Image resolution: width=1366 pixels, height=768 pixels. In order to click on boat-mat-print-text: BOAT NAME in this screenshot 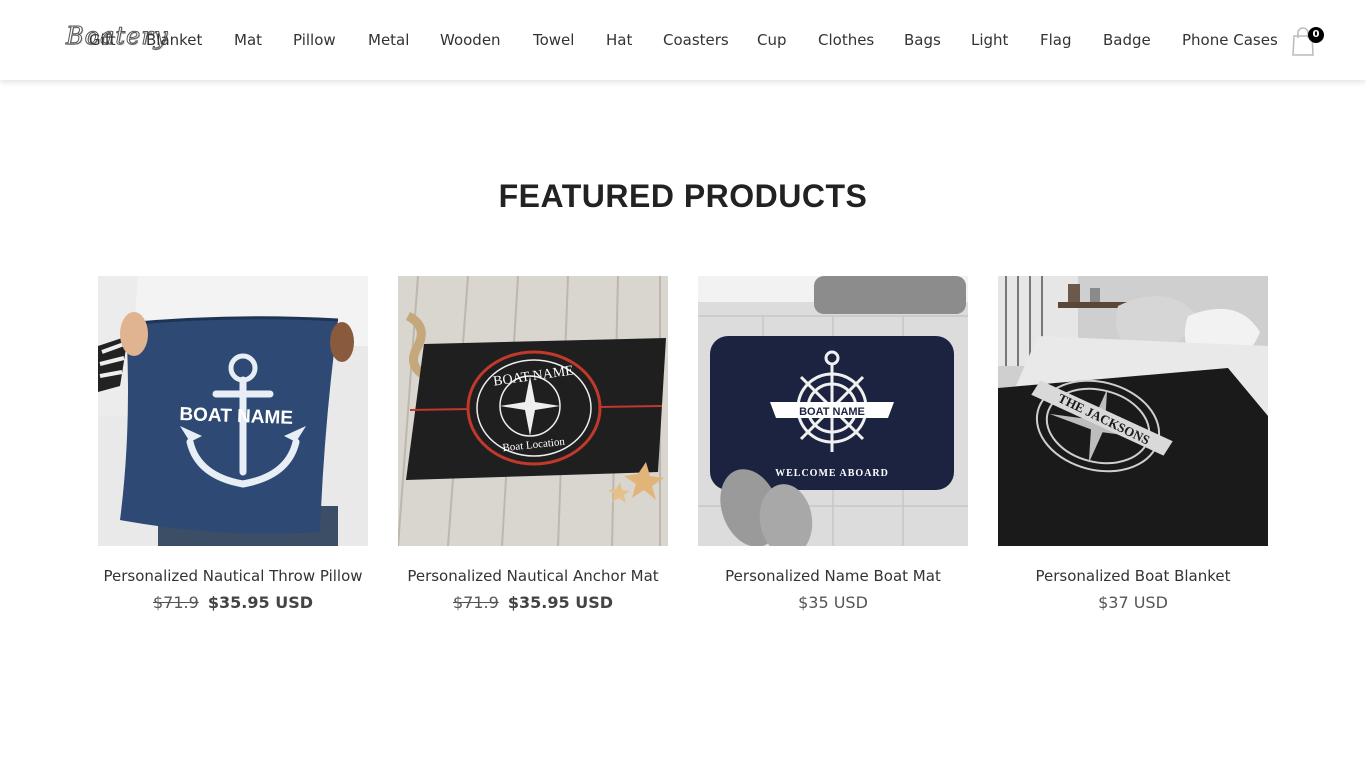, I will do `click(832, 412)`.